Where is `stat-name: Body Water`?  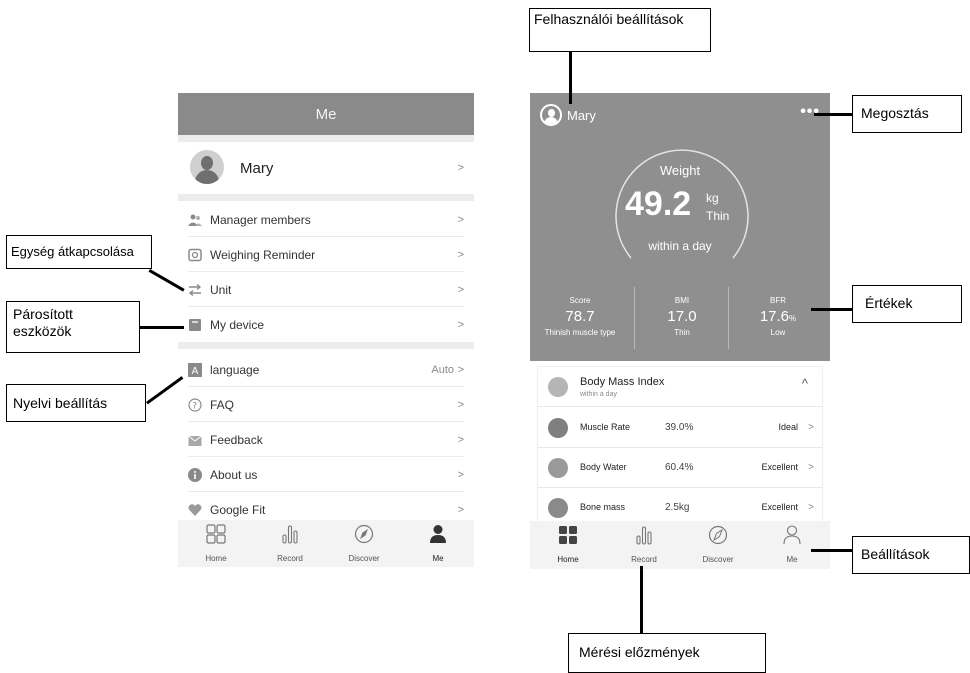 stat-name: Body Water is located at coordinates (603, 467).